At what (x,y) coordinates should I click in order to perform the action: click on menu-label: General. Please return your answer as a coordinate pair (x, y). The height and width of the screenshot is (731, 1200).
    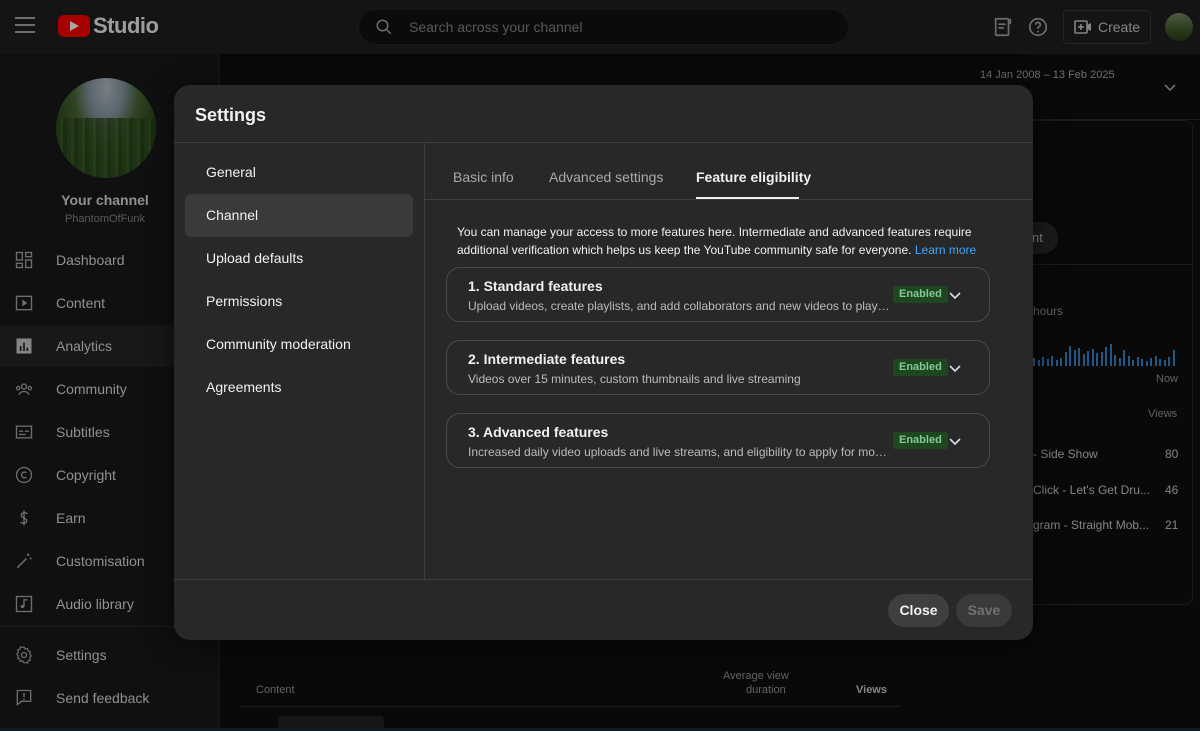
    Looking at the image, I should click on (231, 172).